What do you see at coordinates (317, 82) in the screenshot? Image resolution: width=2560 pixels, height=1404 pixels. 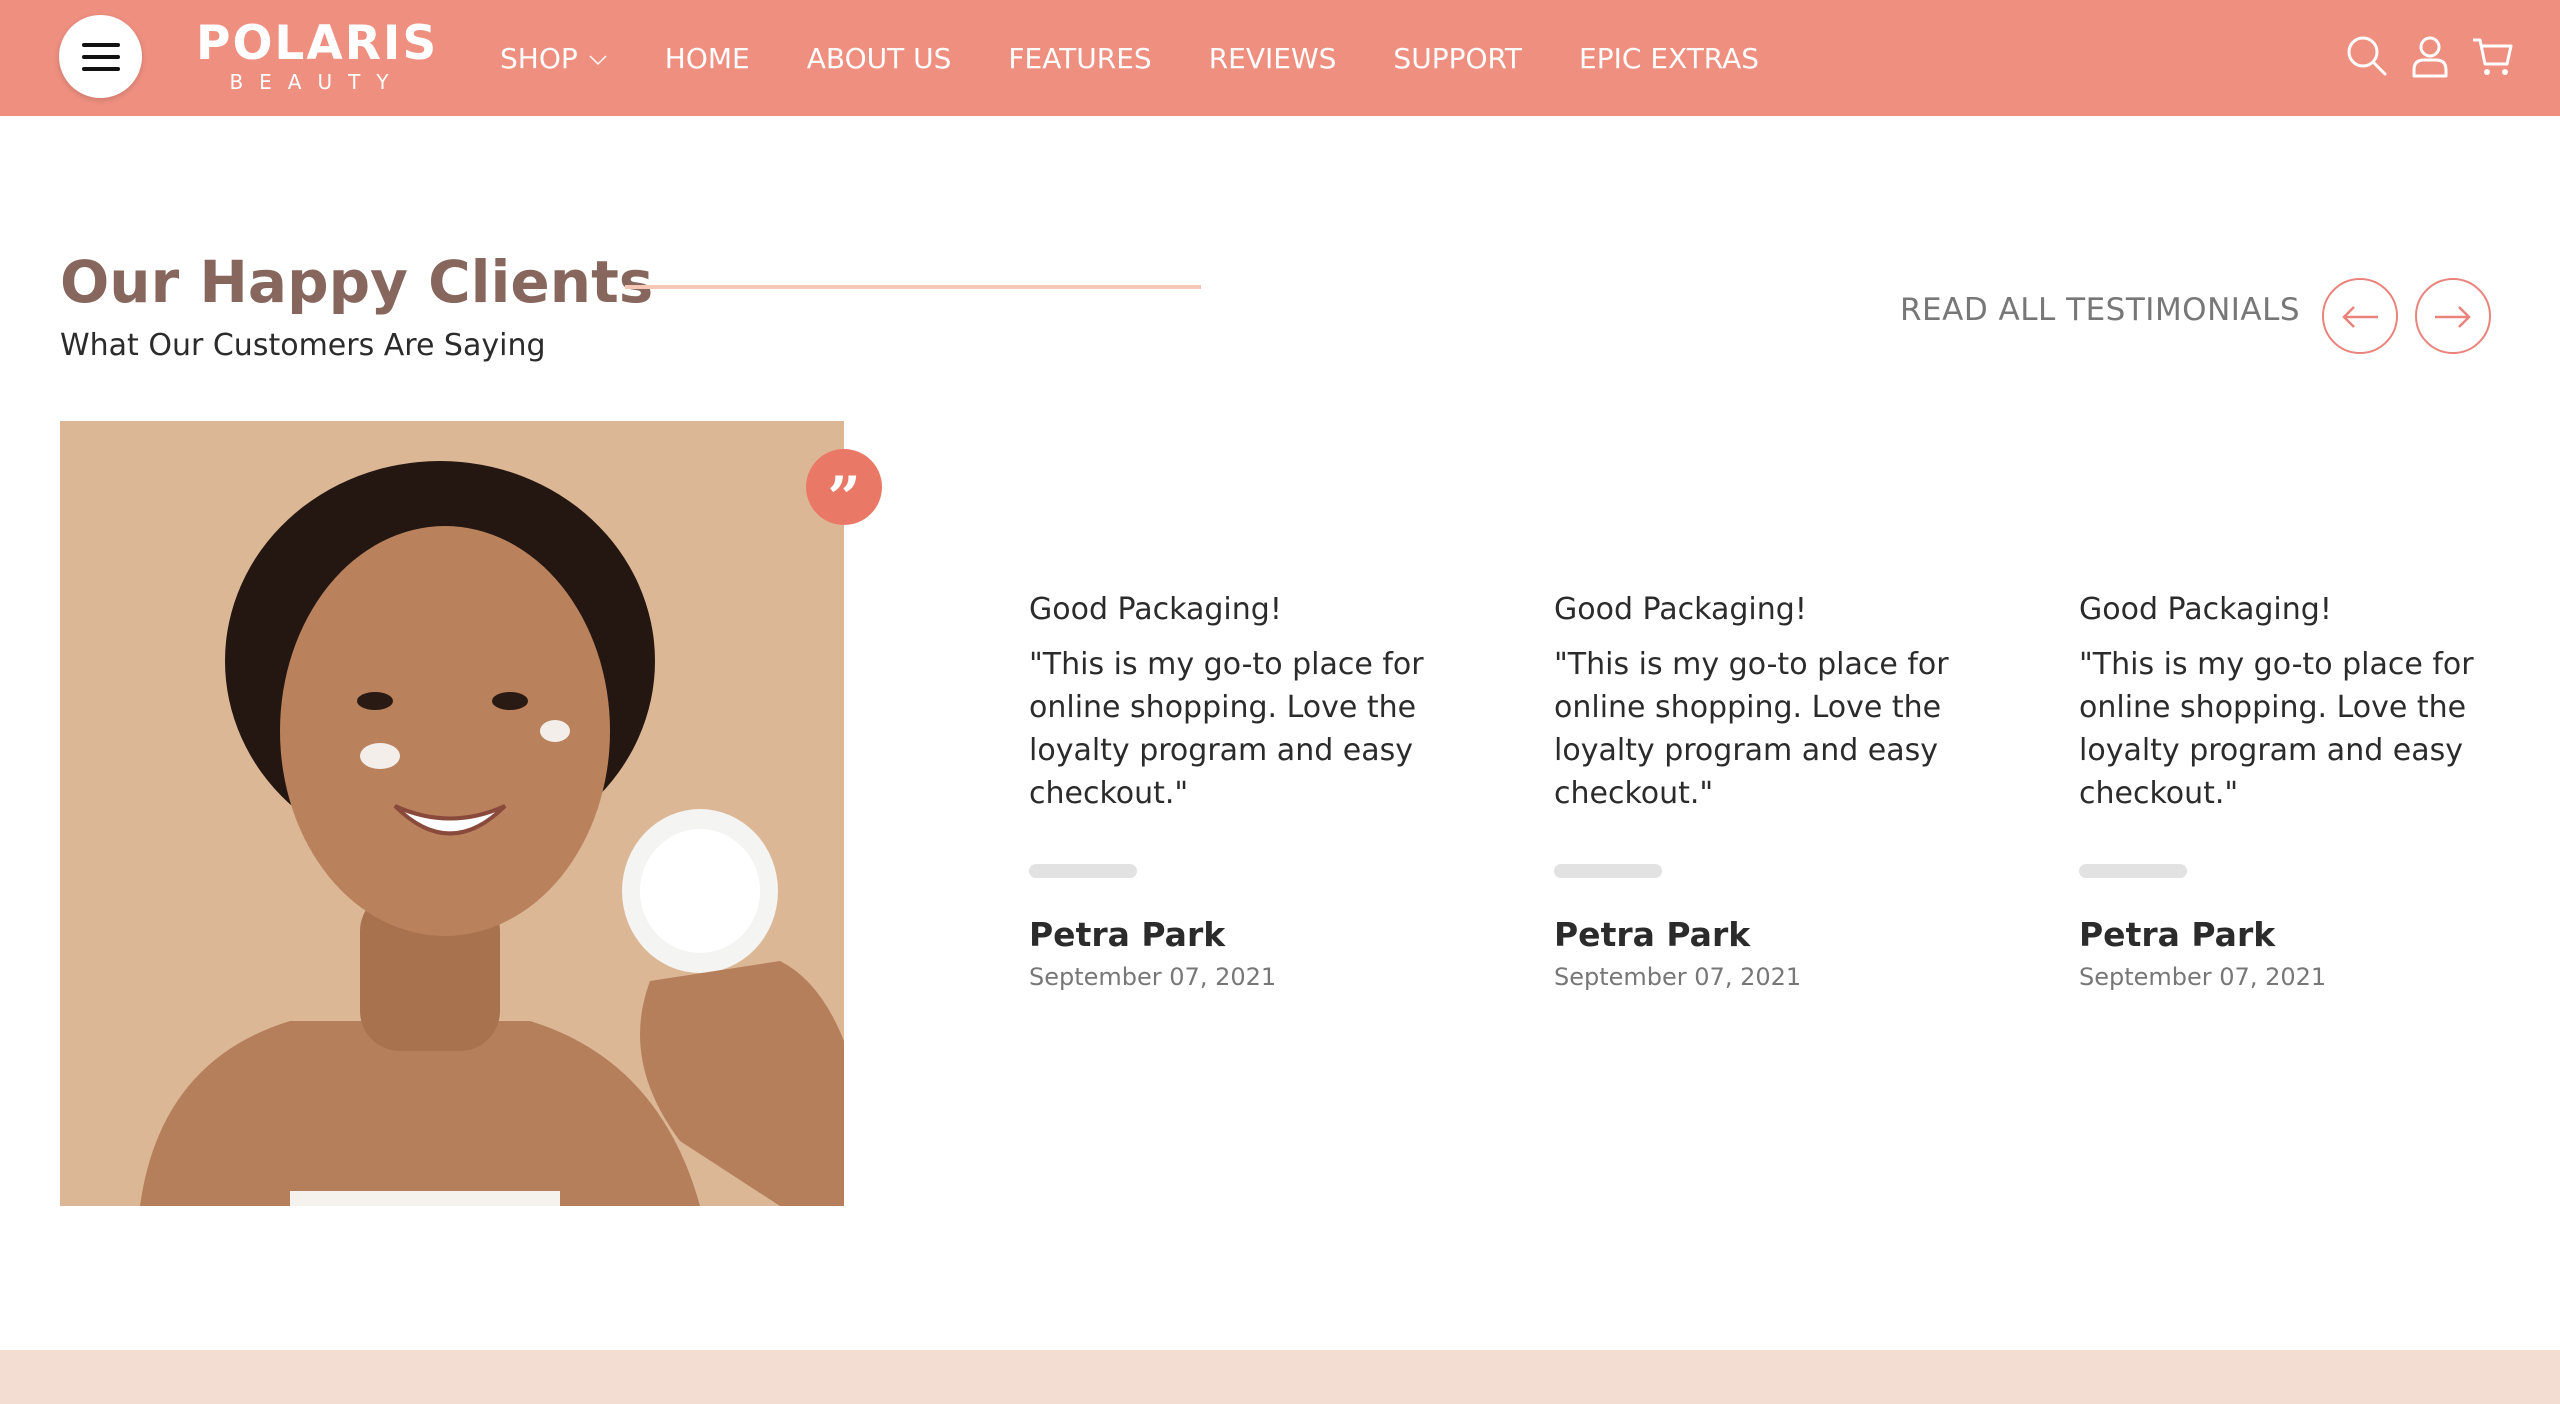 I see `logo-sub-text: BEAUTY` at bounding box center [317, 82].